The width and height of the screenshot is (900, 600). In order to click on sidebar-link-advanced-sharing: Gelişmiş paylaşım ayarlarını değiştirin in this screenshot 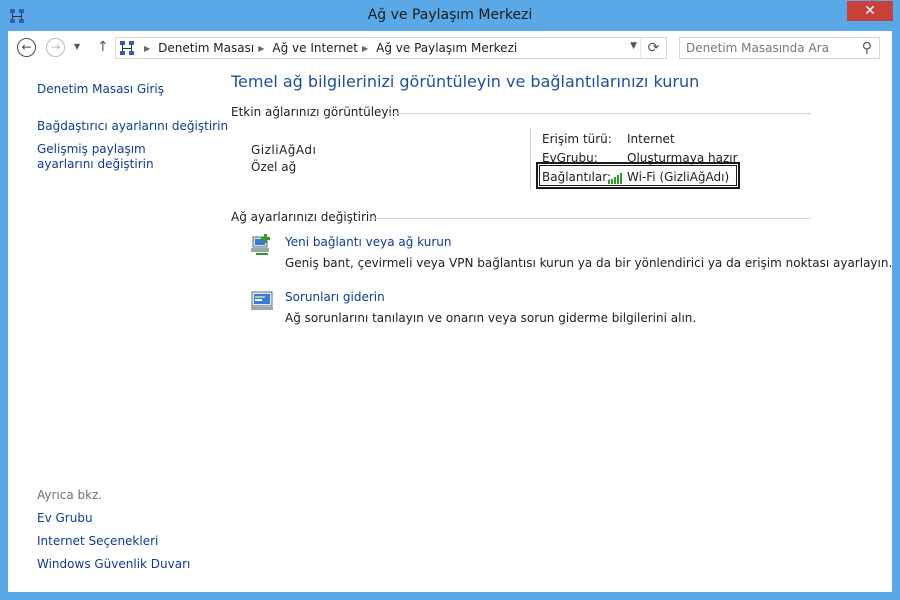, I will do `click(117, 157)`.